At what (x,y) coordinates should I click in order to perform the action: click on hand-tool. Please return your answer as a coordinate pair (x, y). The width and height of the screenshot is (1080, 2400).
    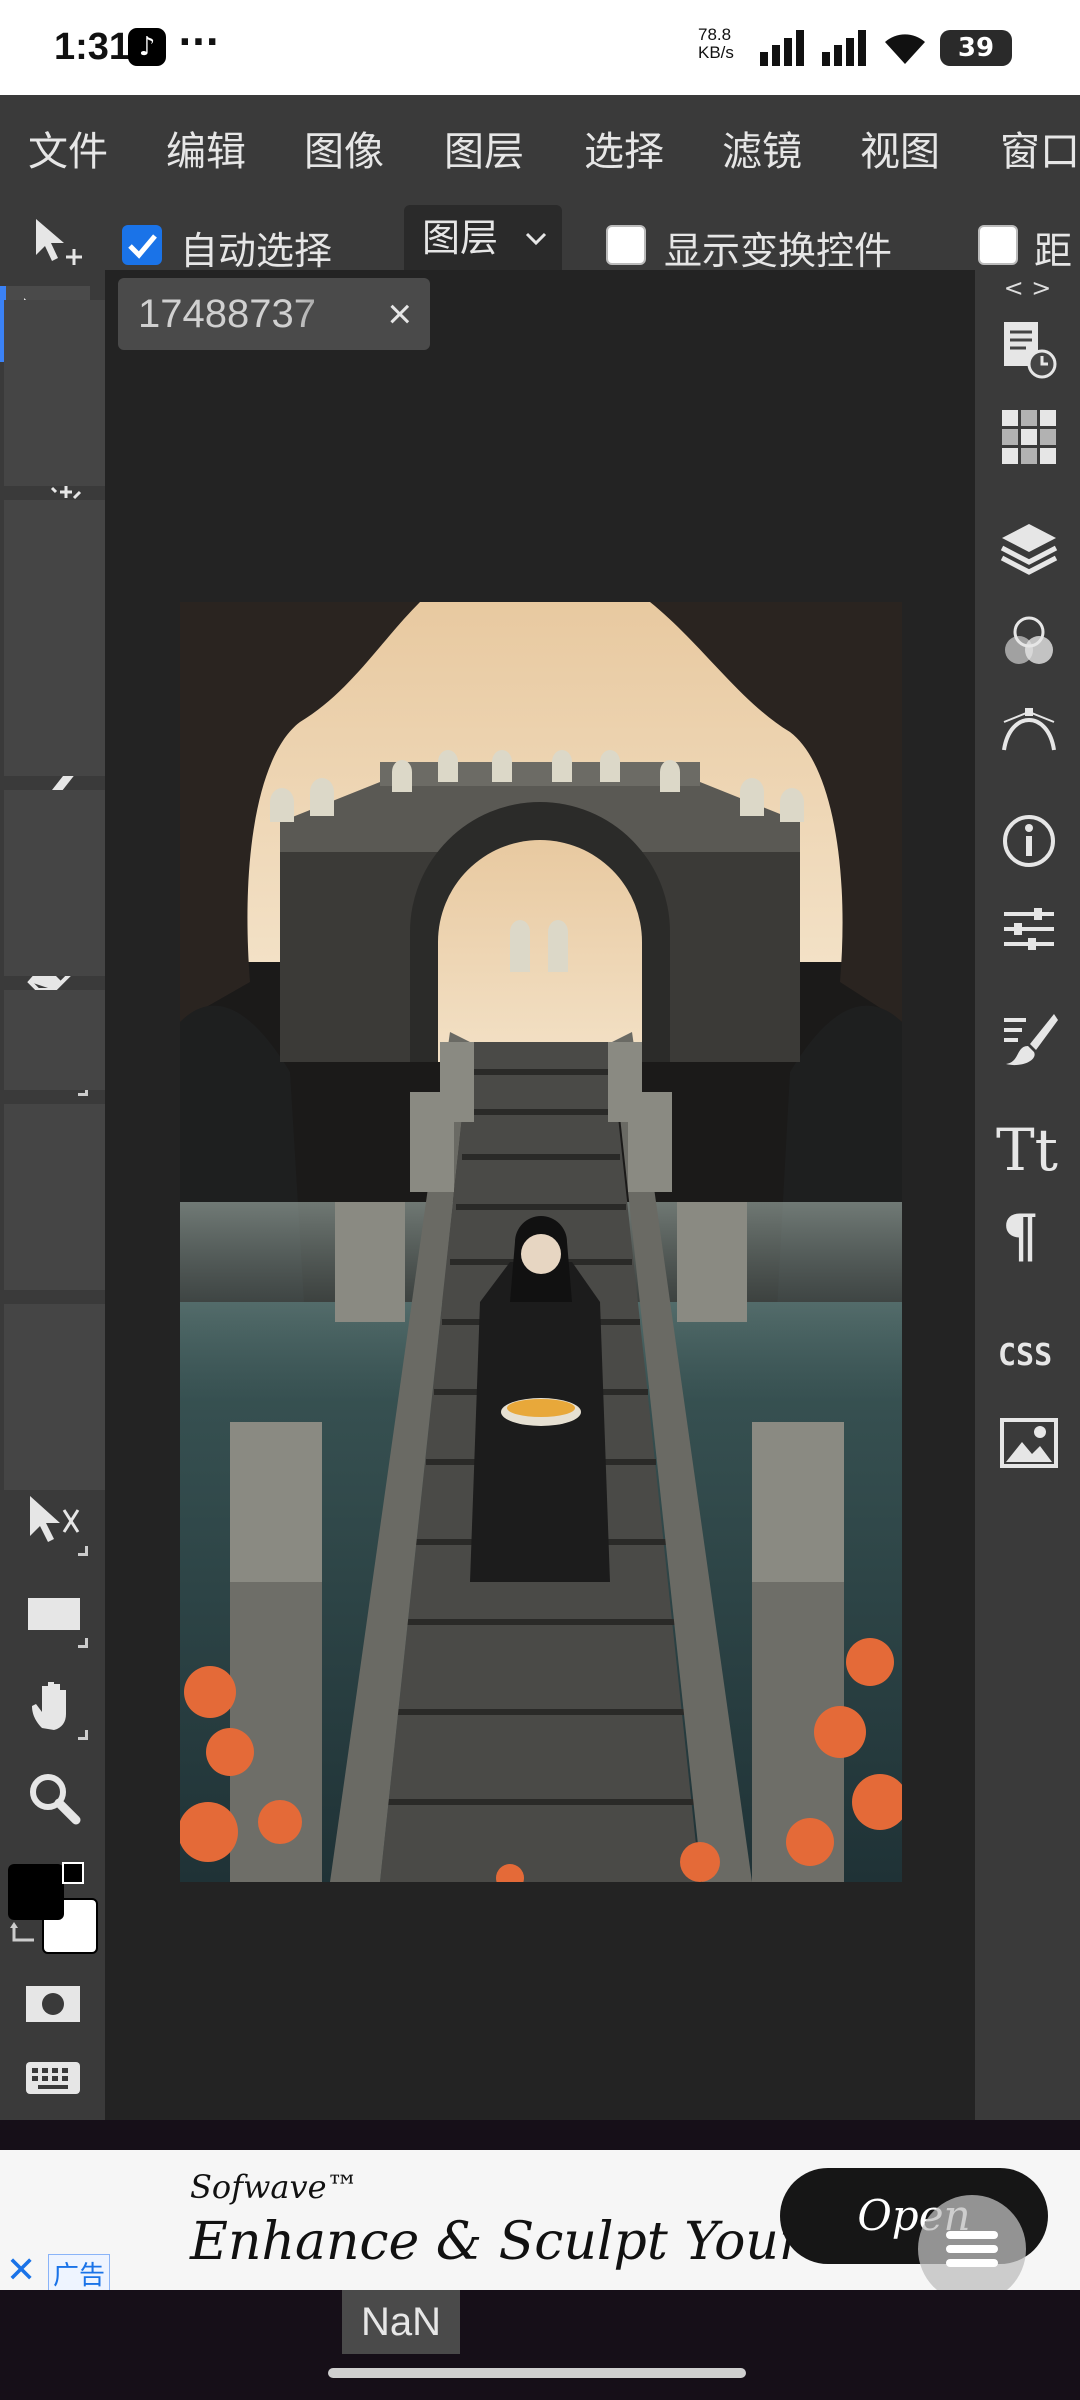
    Looking at the image, I should click on (52, 1706).